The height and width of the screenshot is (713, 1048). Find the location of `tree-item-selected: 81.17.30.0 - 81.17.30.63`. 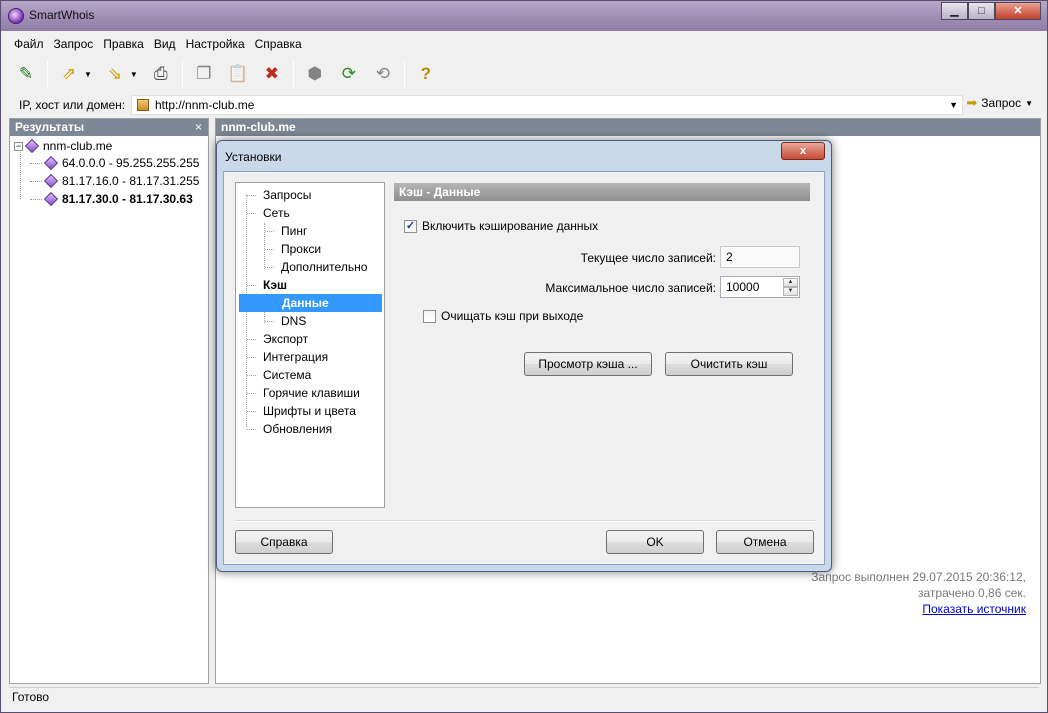

tree-item-selected: 81.17.30.0 - 81.17.30.63 is located at coordinates (114, 199).